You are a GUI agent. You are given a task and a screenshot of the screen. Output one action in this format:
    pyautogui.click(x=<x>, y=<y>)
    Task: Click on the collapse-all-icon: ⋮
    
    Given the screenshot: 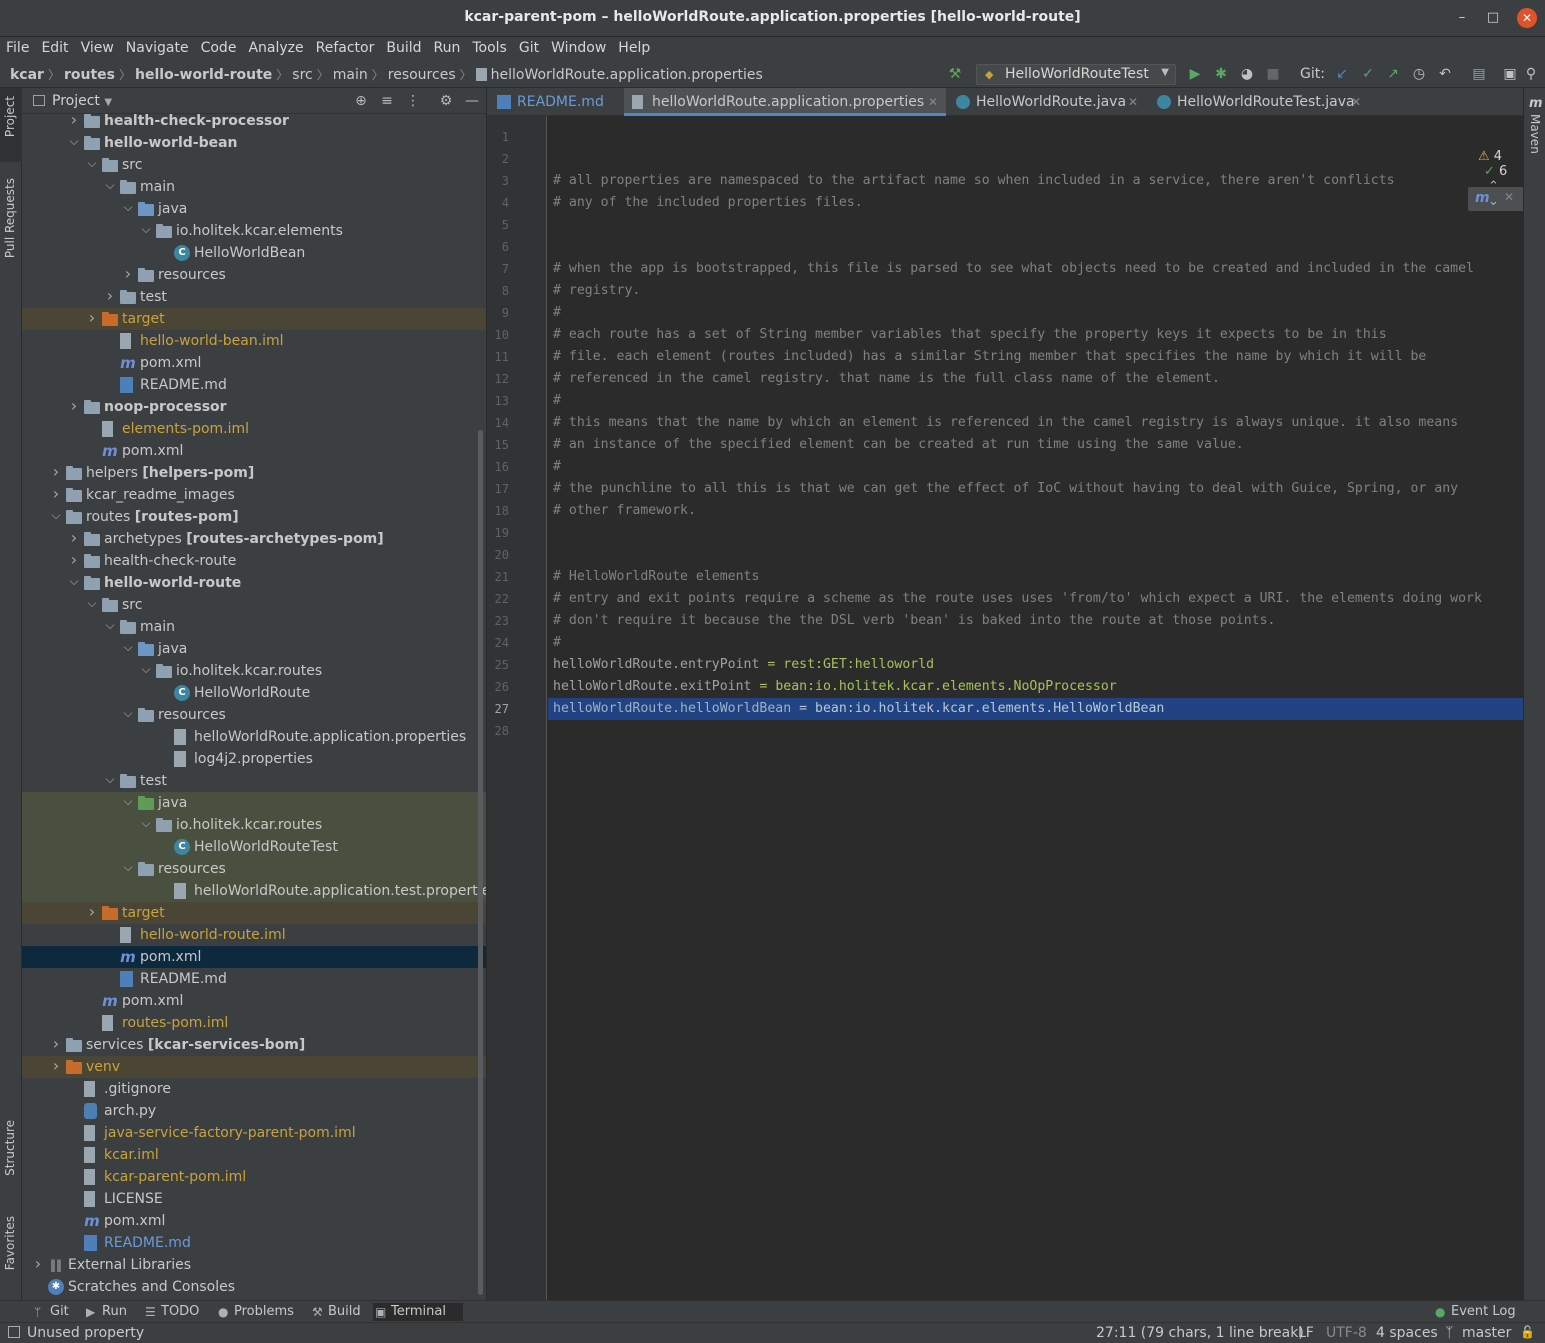 What is the action you would take?
    pyautogui.click(x=413, y=101)
    